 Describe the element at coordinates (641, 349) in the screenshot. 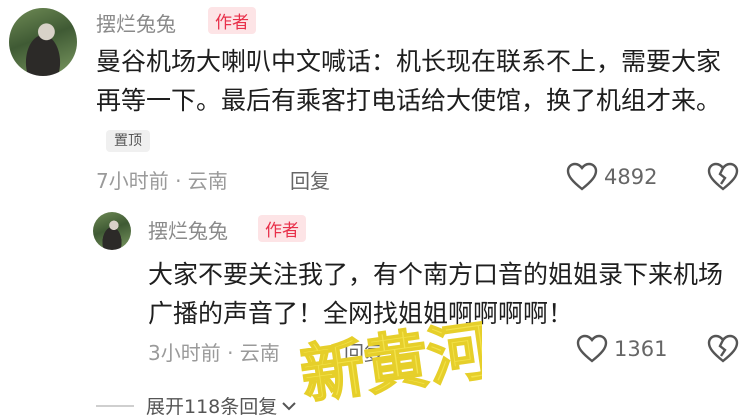

I see `like-count: 1361` at that location.